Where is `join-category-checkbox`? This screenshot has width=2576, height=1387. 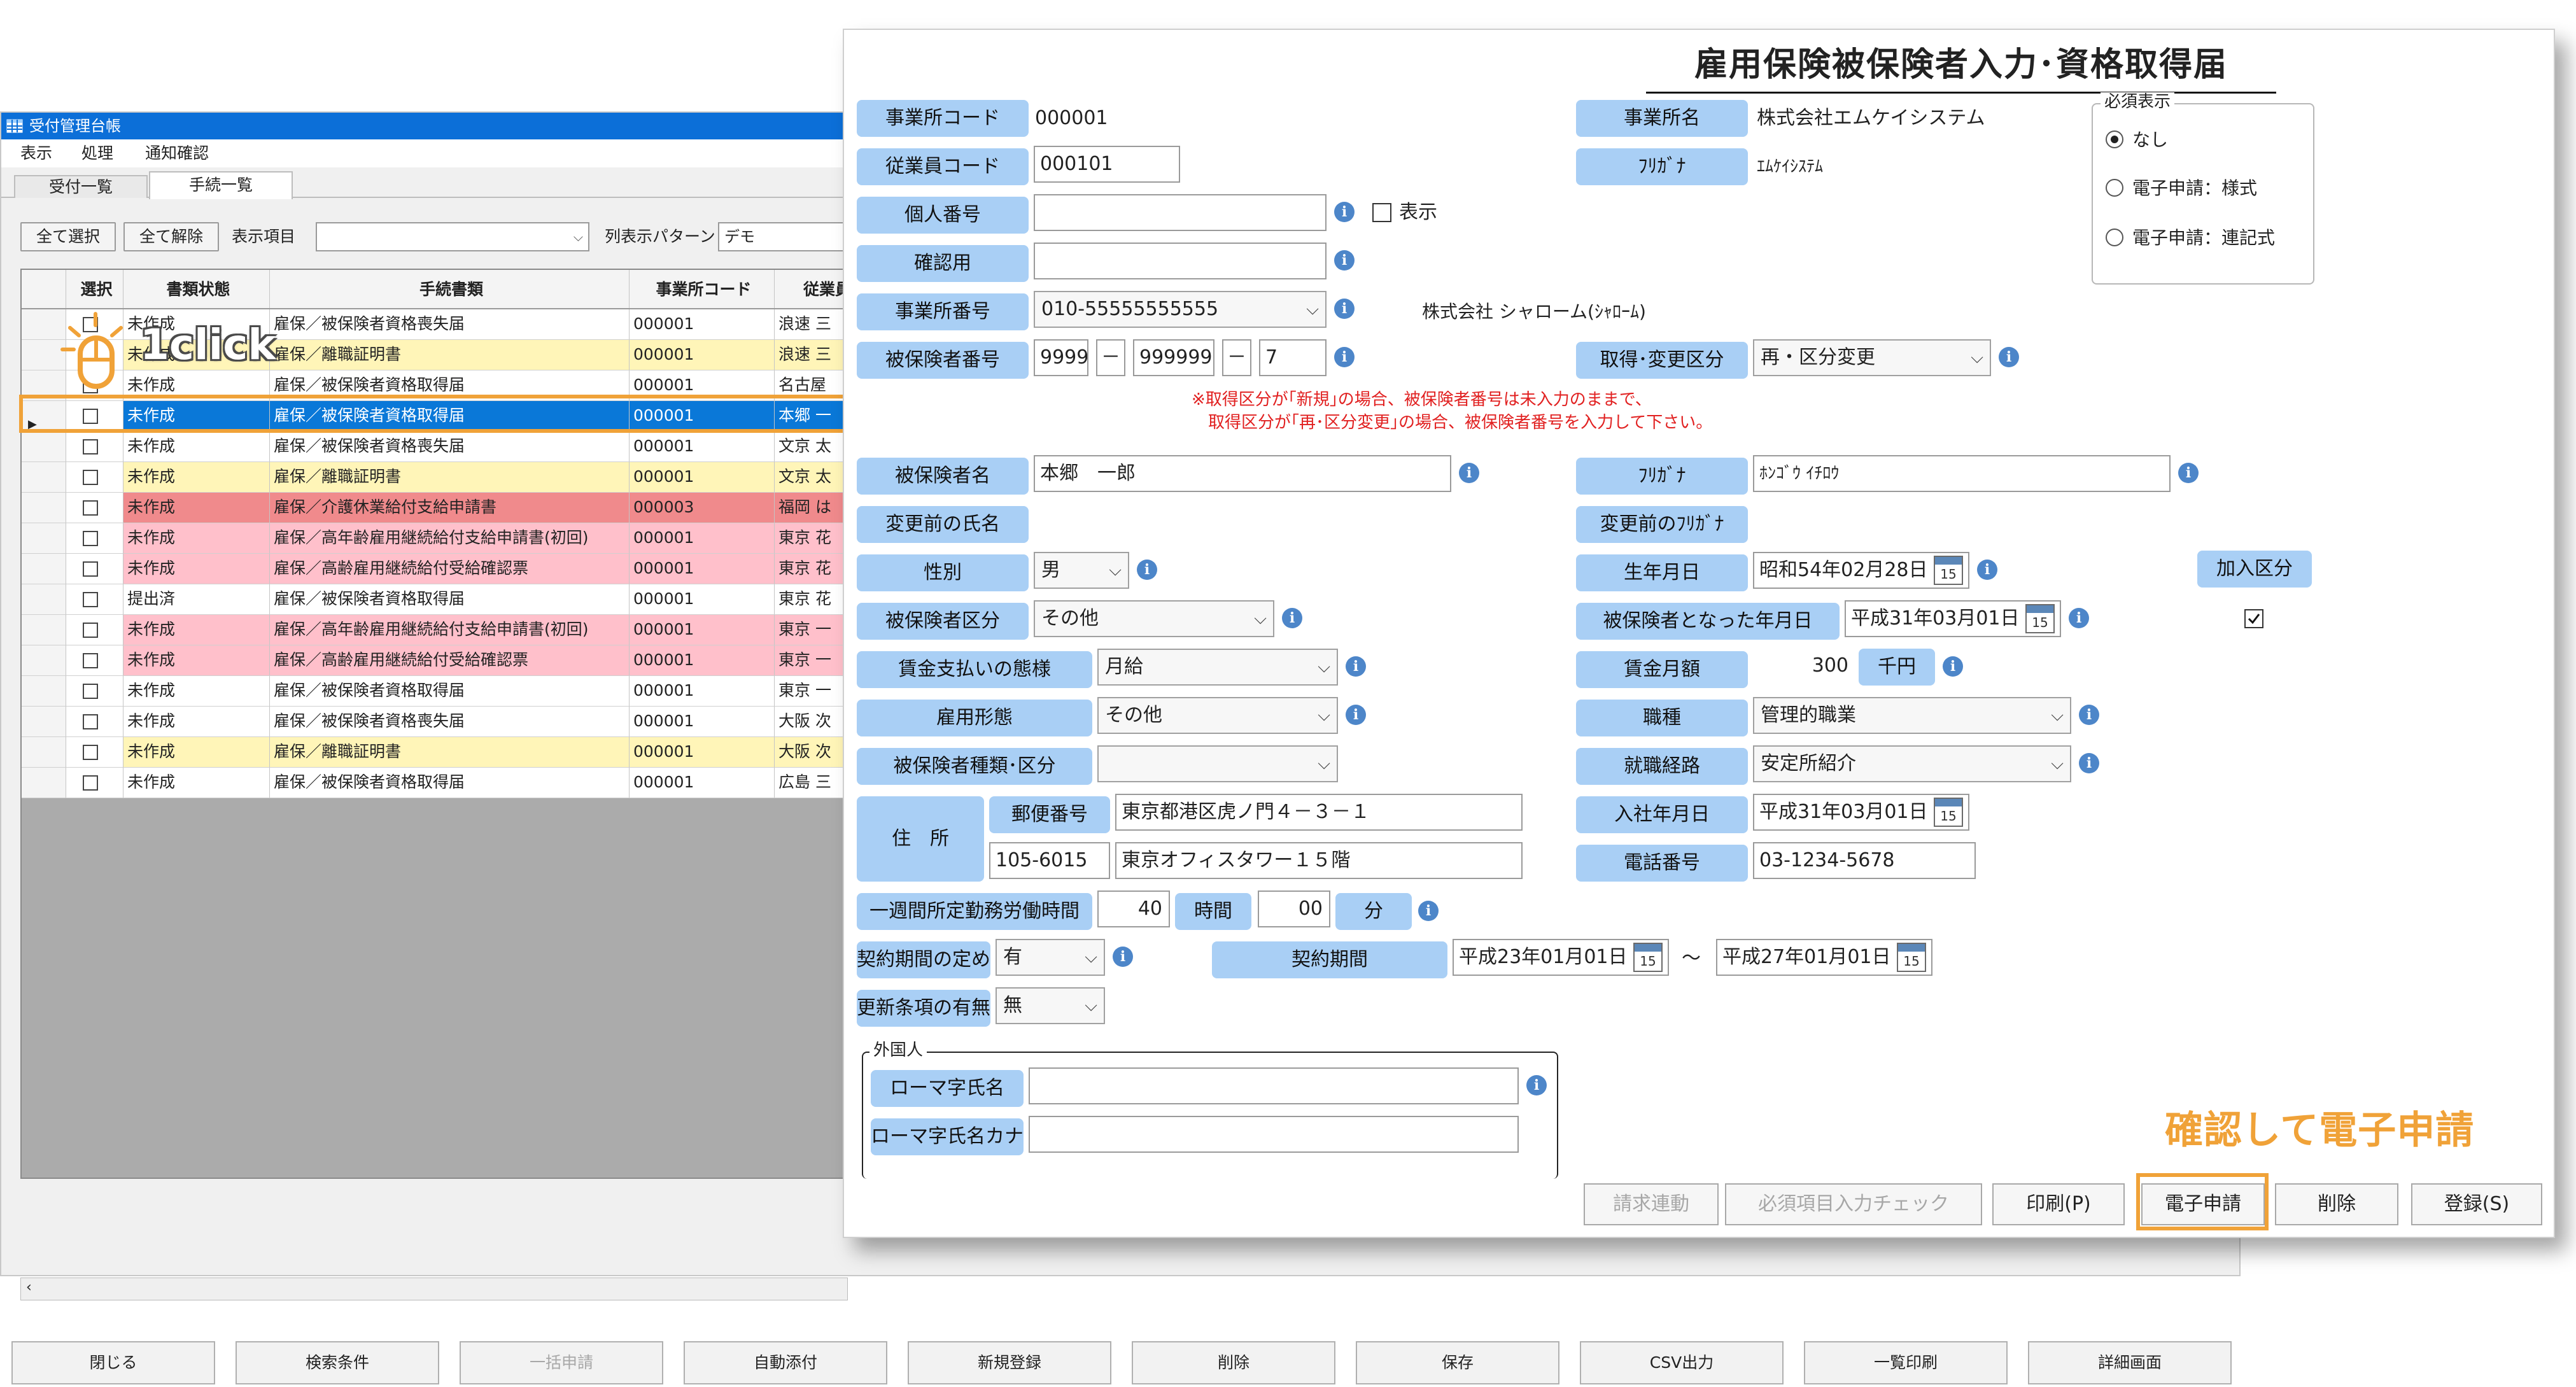 join-category-checkbox is located at coordinates (2253, 618).